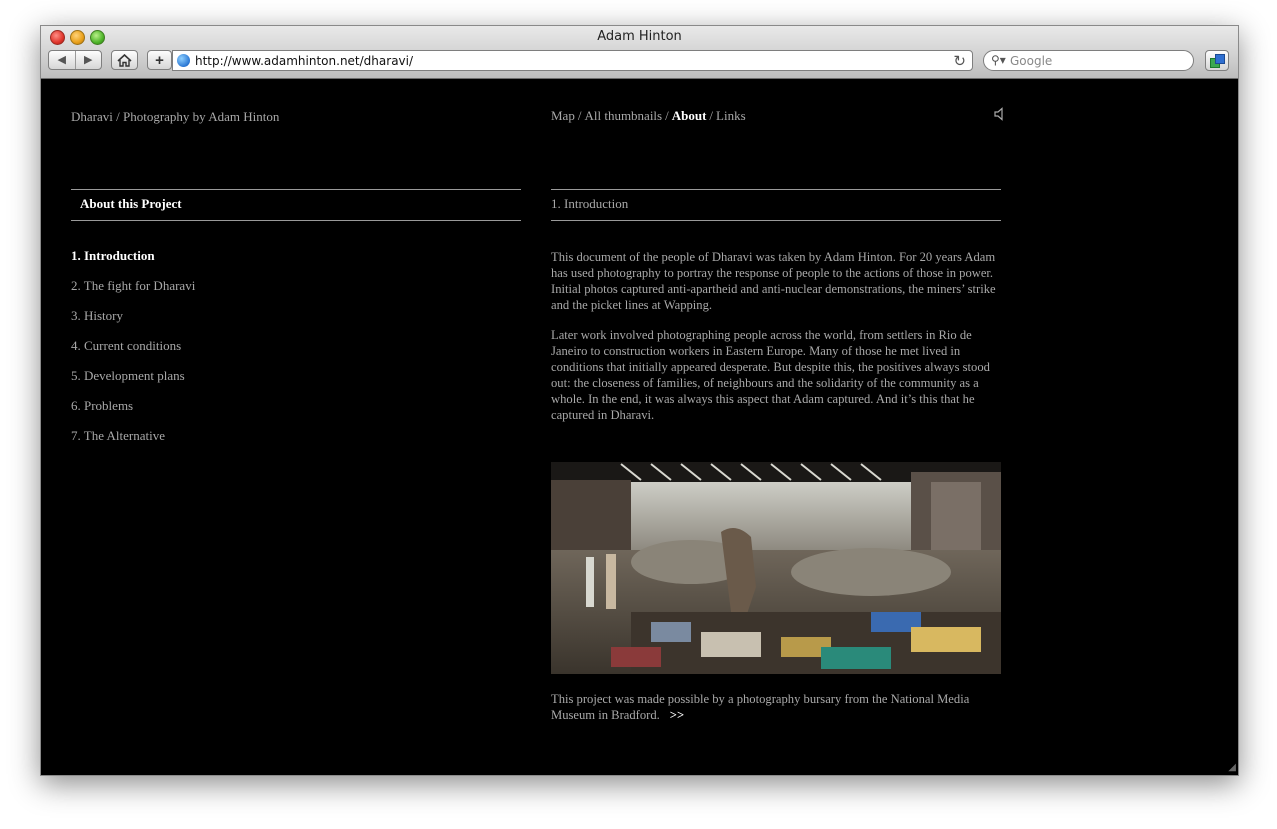 The width and height of the screenshot is (1277, 829). What do you see at coordinates (1232, 767) in the screenshot?
I see `resize-grip-icon: ◢` at bounding box center [1232, 767].